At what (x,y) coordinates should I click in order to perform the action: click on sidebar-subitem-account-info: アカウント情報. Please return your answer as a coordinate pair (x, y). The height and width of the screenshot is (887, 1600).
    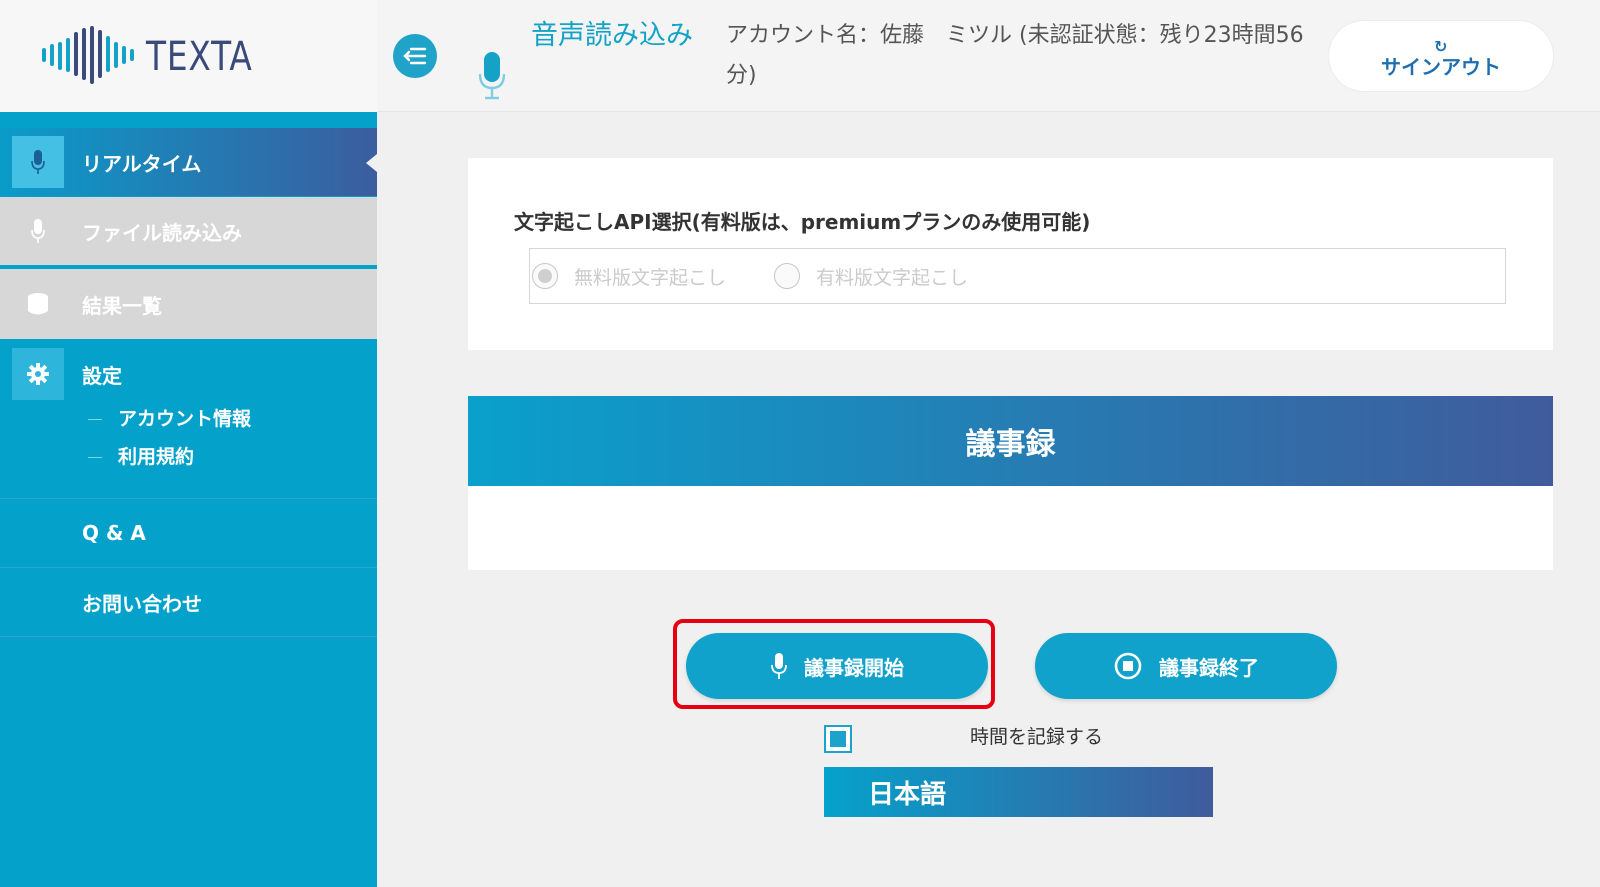
    Looking at the image, I should click on (169, 417).